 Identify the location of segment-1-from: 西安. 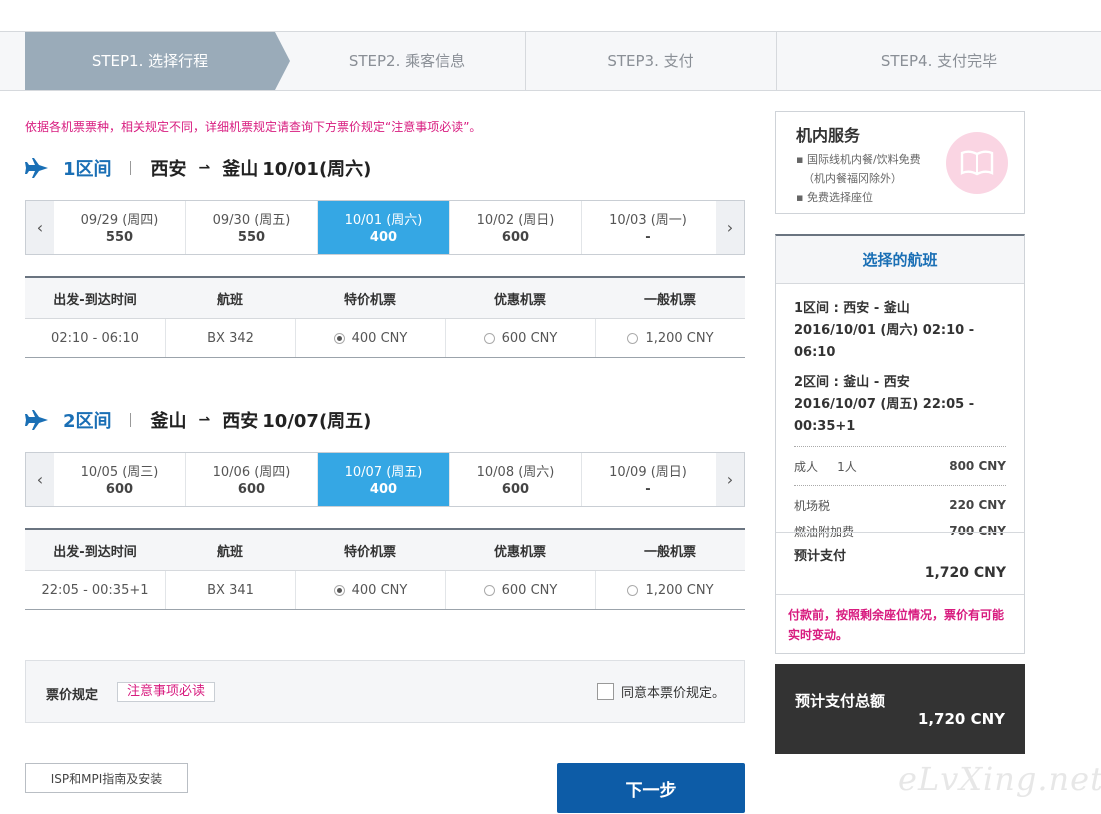
(168, 169).